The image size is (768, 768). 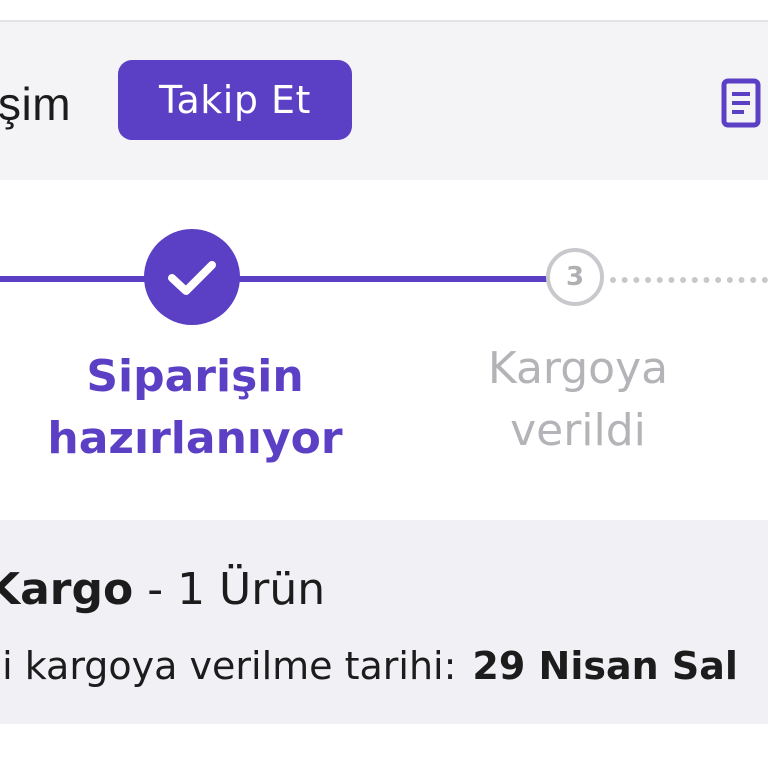 I want to click on cargo-summary: Kargo - 1 Ürün, so click(x=162, y=590).